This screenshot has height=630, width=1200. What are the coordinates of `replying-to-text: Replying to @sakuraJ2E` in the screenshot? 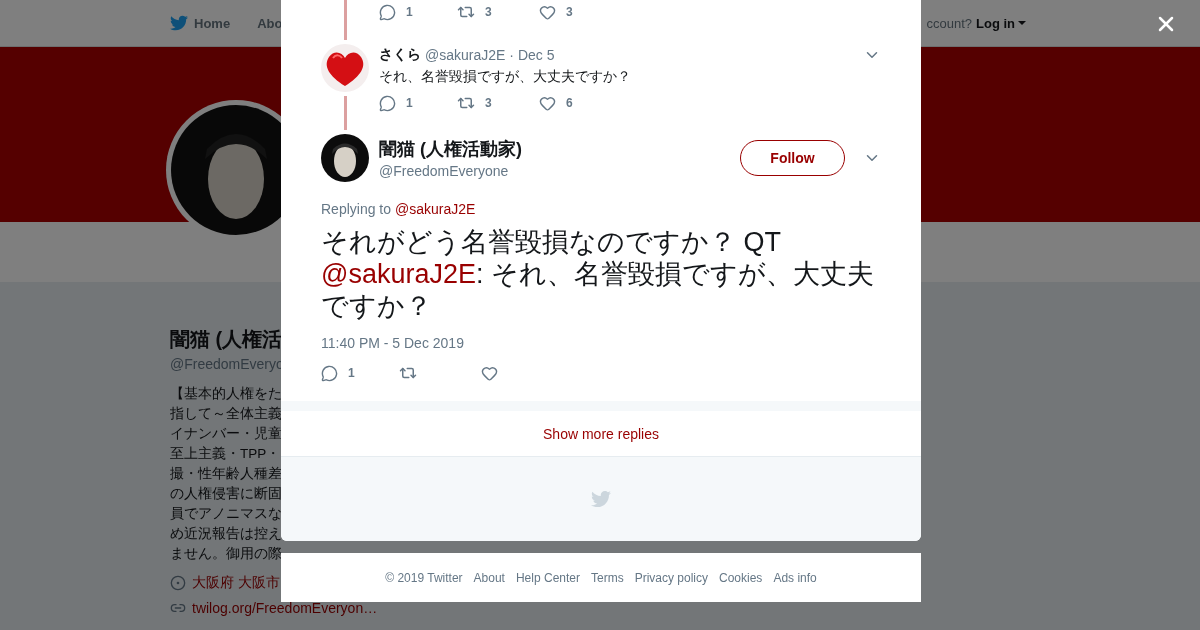 It's located at (399, 209).